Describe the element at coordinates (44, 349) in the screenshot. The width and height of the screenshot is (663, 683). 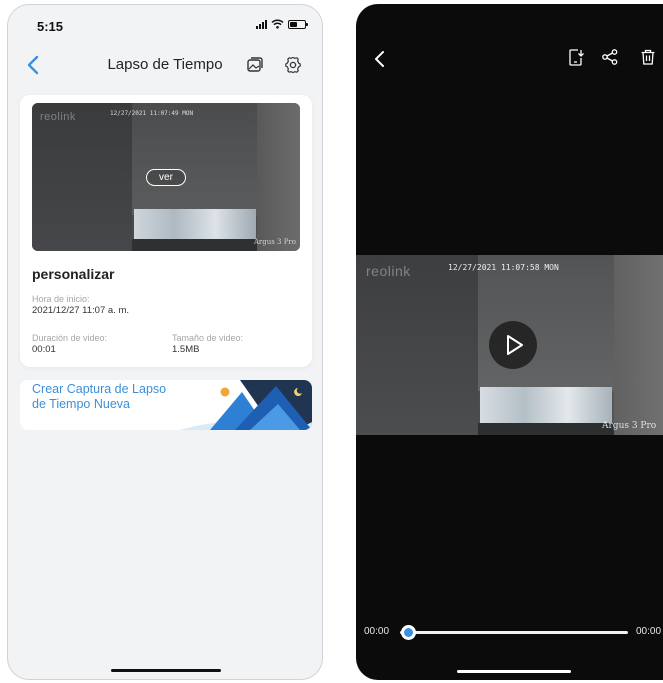
I see `duration-value: 00:01` at that location.